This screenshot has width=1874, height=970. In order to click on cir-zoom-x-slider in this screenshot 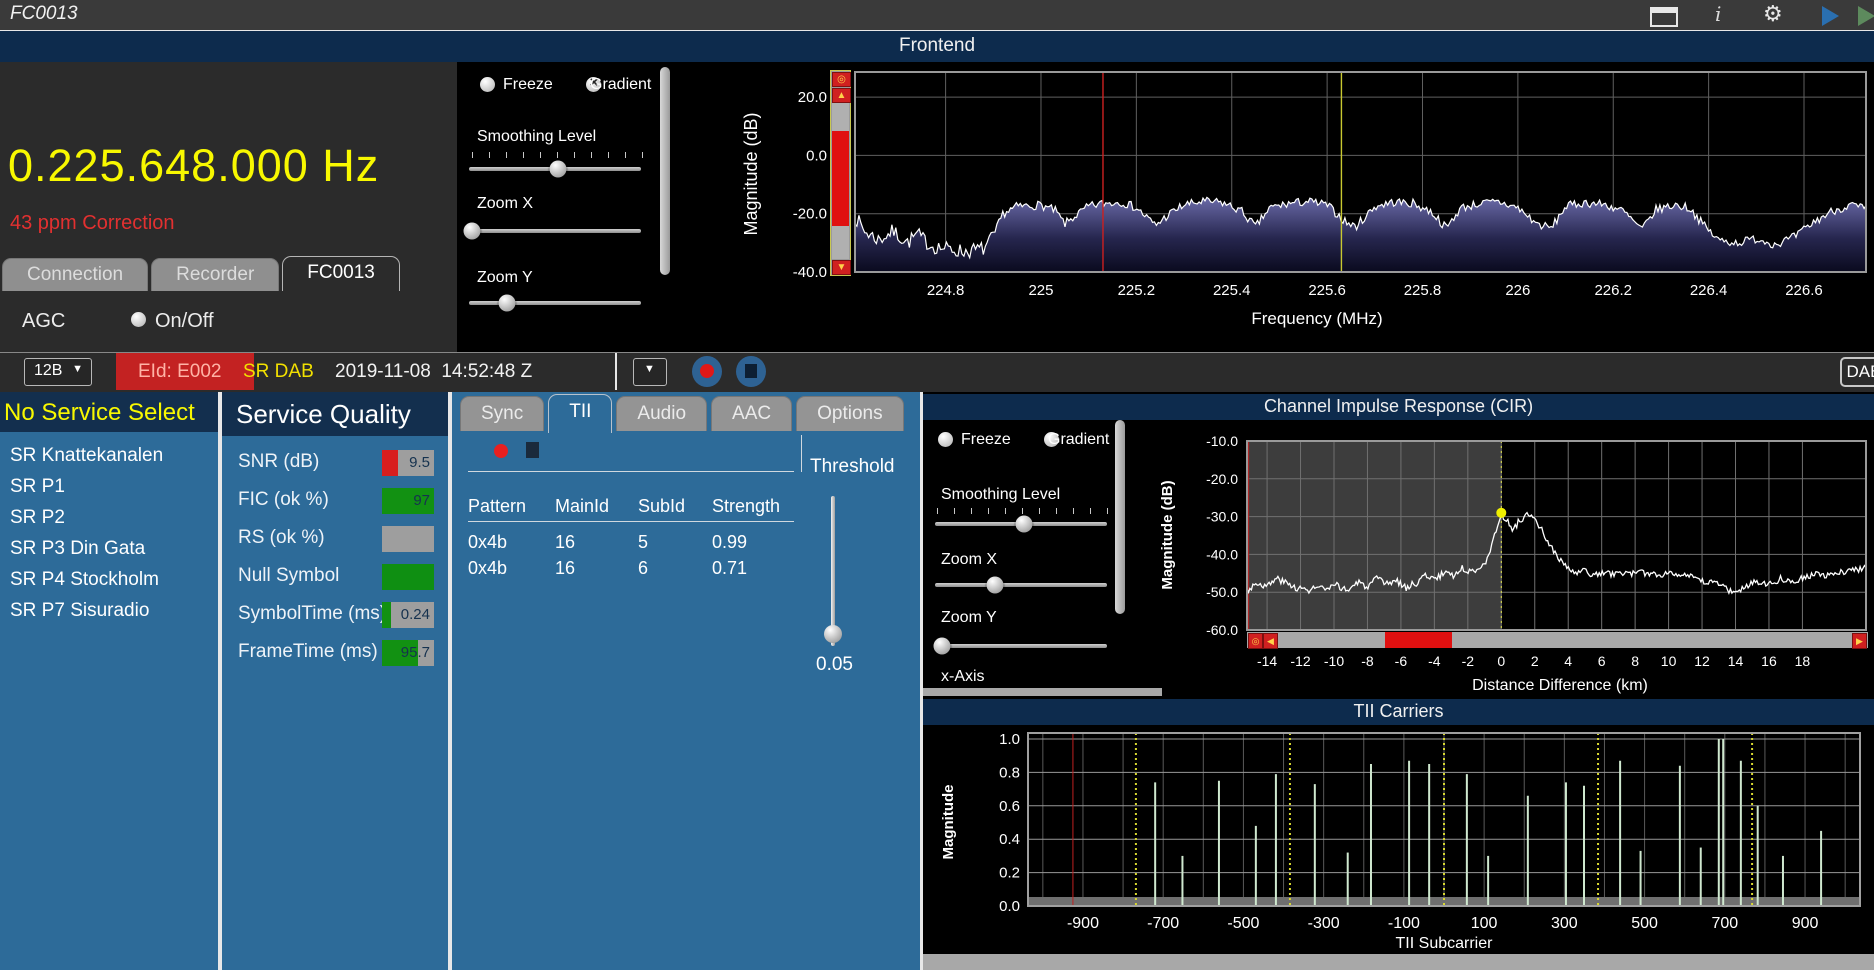, I will do `click(1021, 585)`.